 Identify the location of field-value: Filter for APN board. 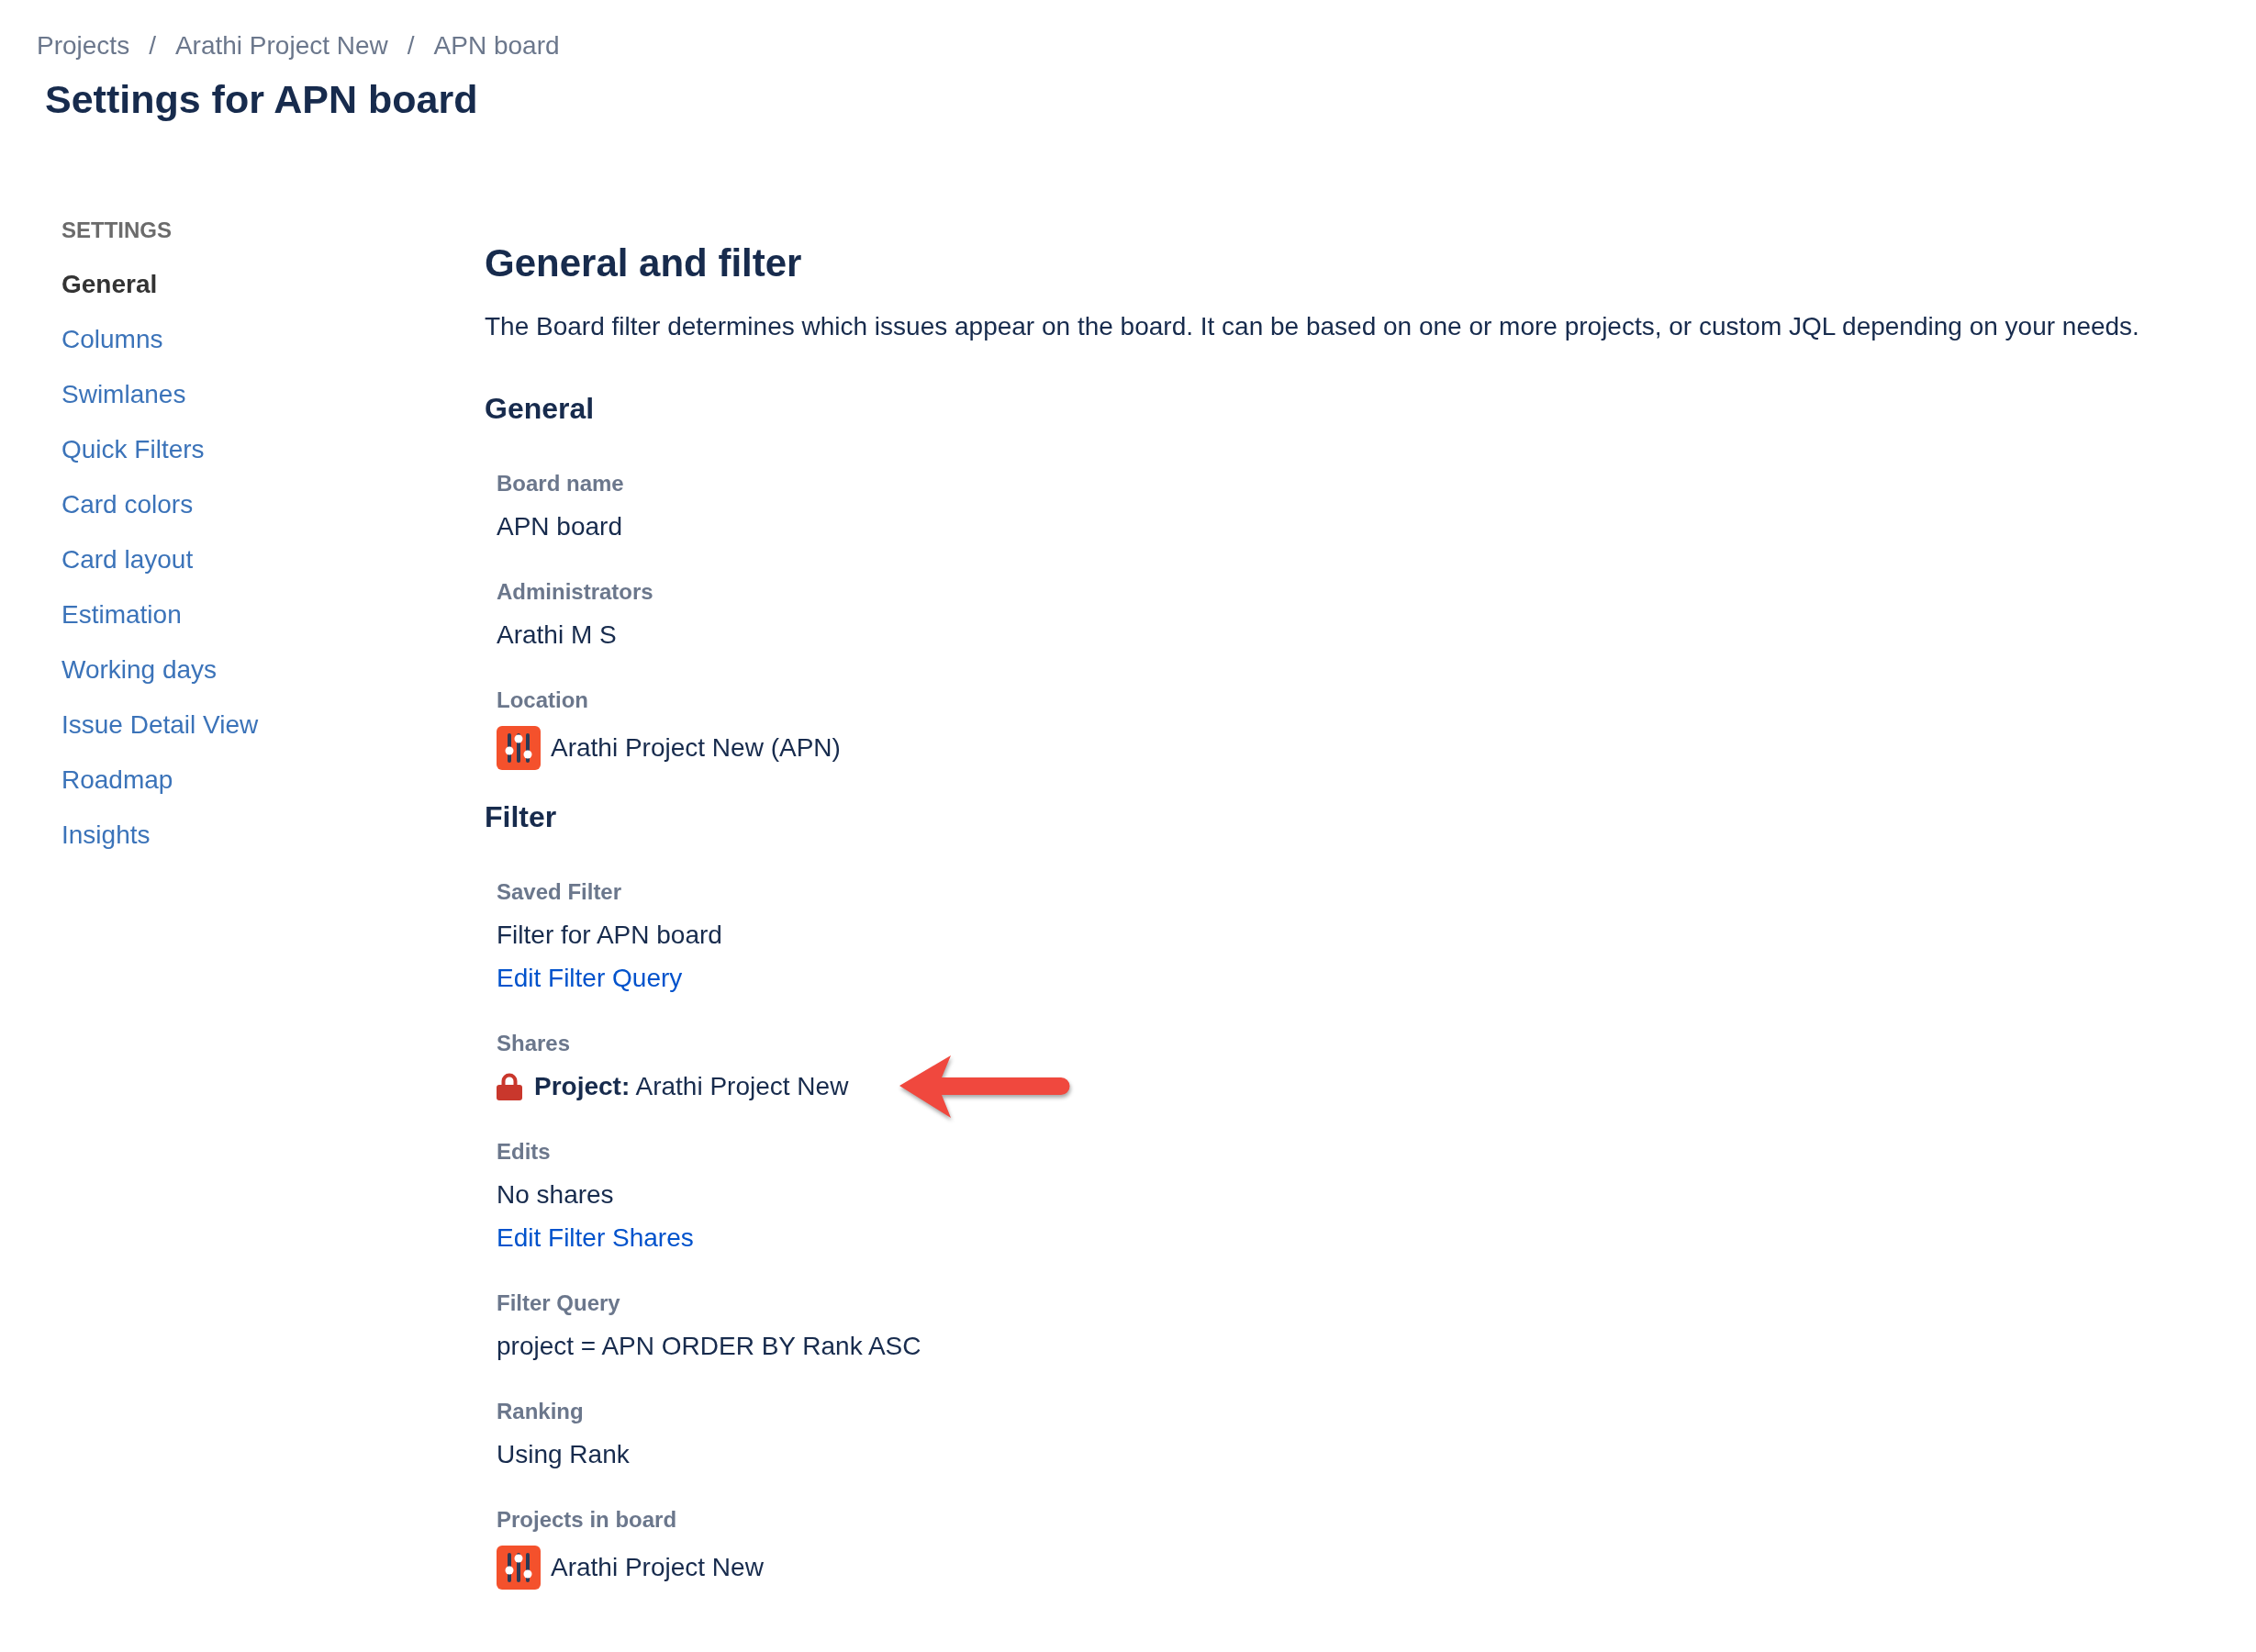
(609, 935).